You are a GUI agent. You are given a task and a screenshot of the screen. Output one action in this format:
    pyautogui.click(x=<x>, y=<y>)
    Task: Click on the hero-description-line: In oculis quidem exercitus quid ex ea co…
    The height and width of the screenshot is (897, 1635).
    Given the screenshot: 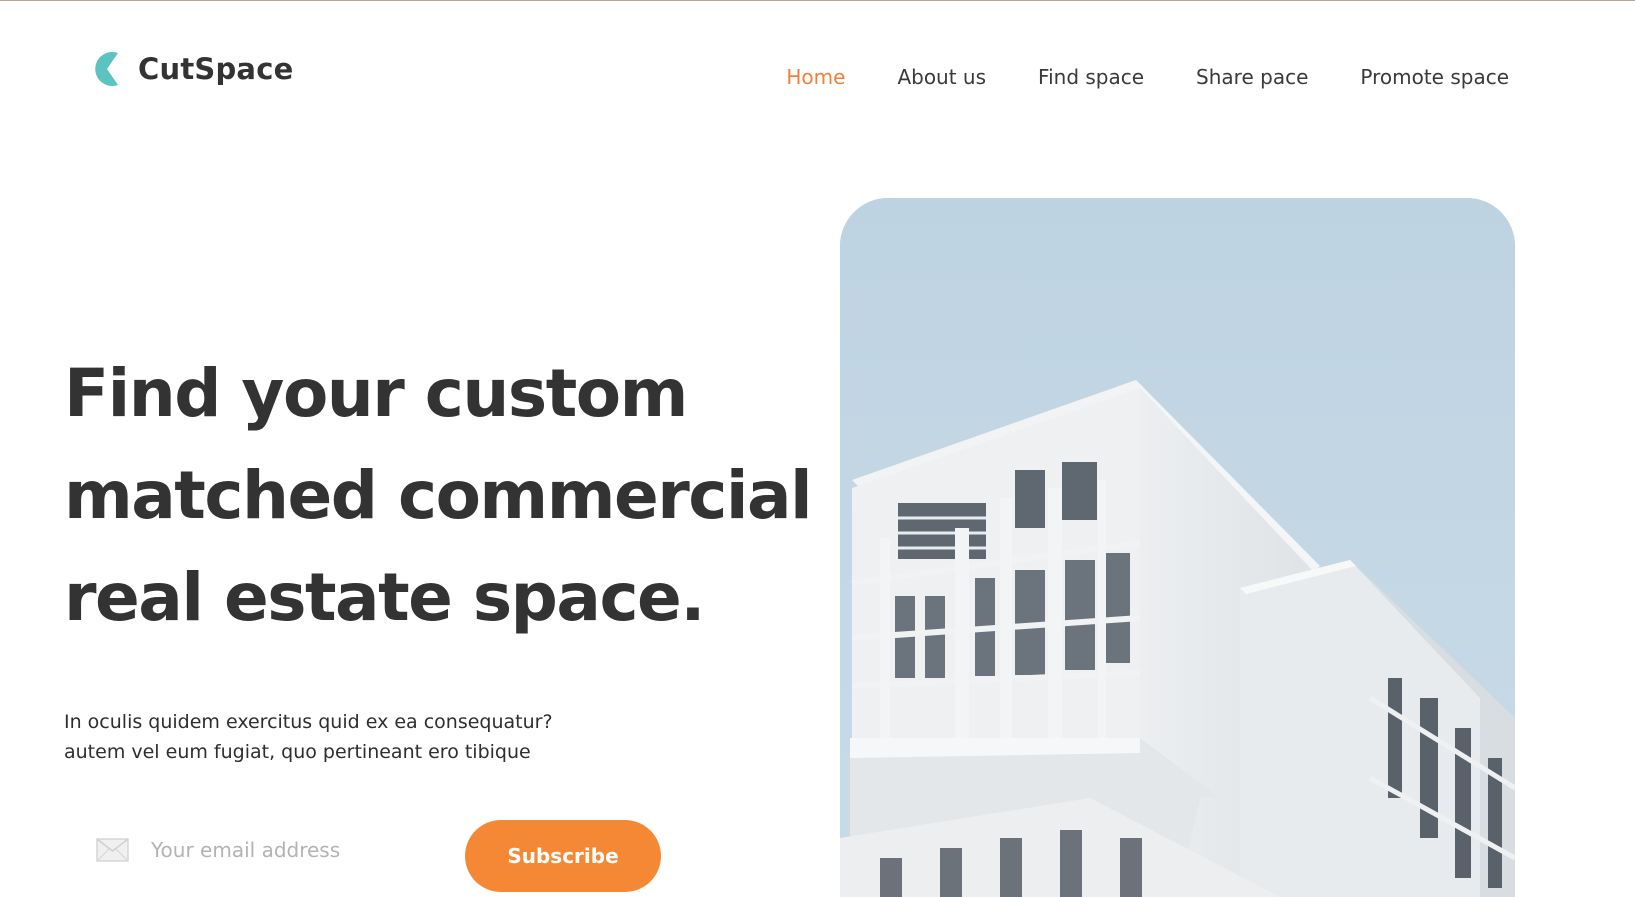 What is the action you would take?
    pyautogui.click(x=308, y=722)
    